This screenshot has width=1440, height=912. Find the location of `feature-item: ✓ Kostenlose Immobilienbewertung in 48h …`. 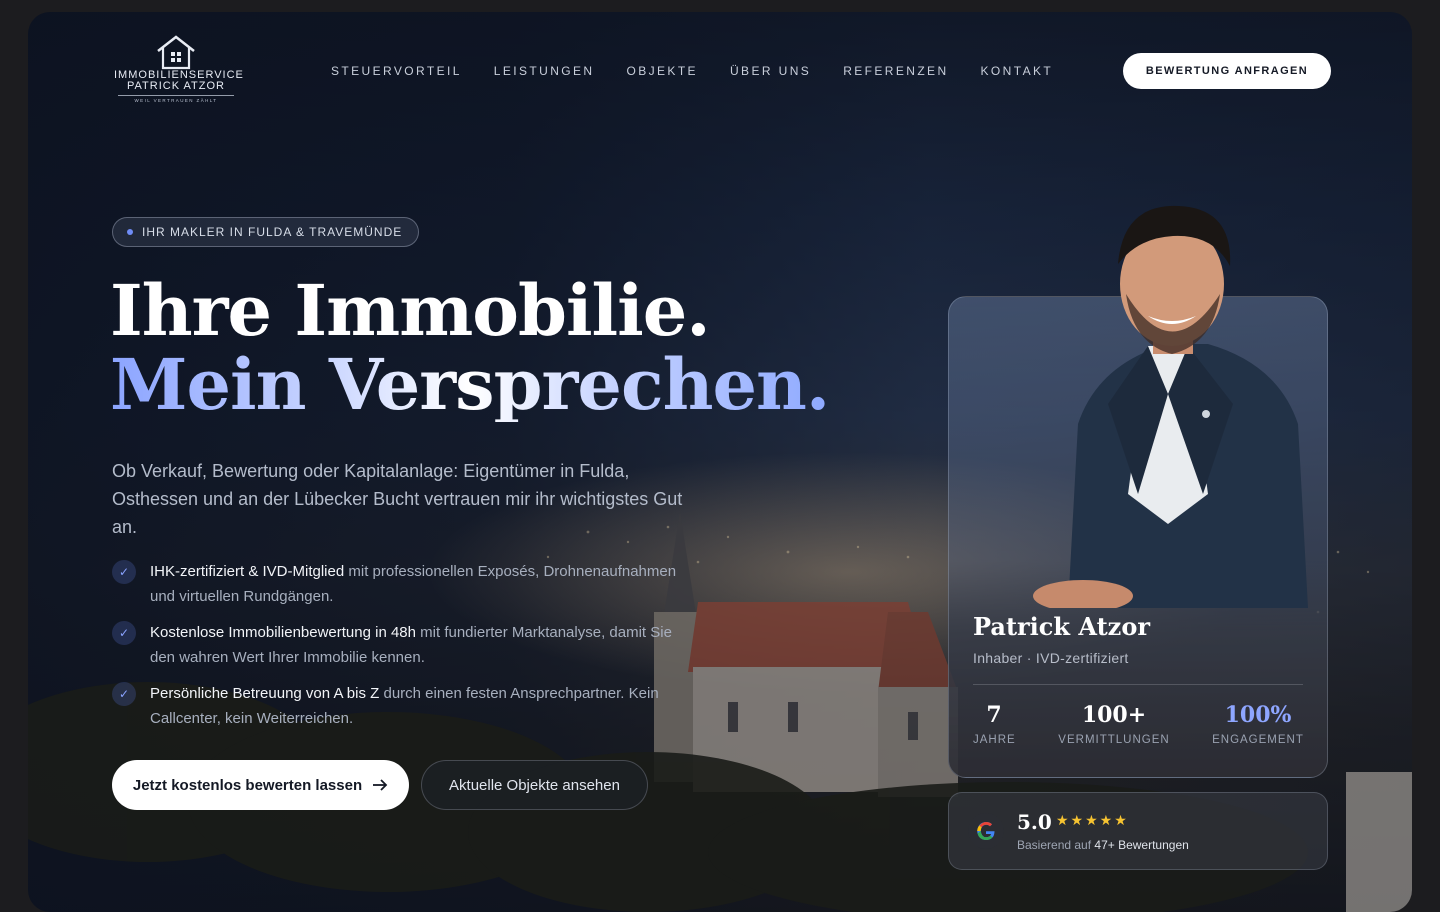

feature-item: ✓ Kostenlose Immobilienbewertung in 48h … is located at coordinates (402, 645).